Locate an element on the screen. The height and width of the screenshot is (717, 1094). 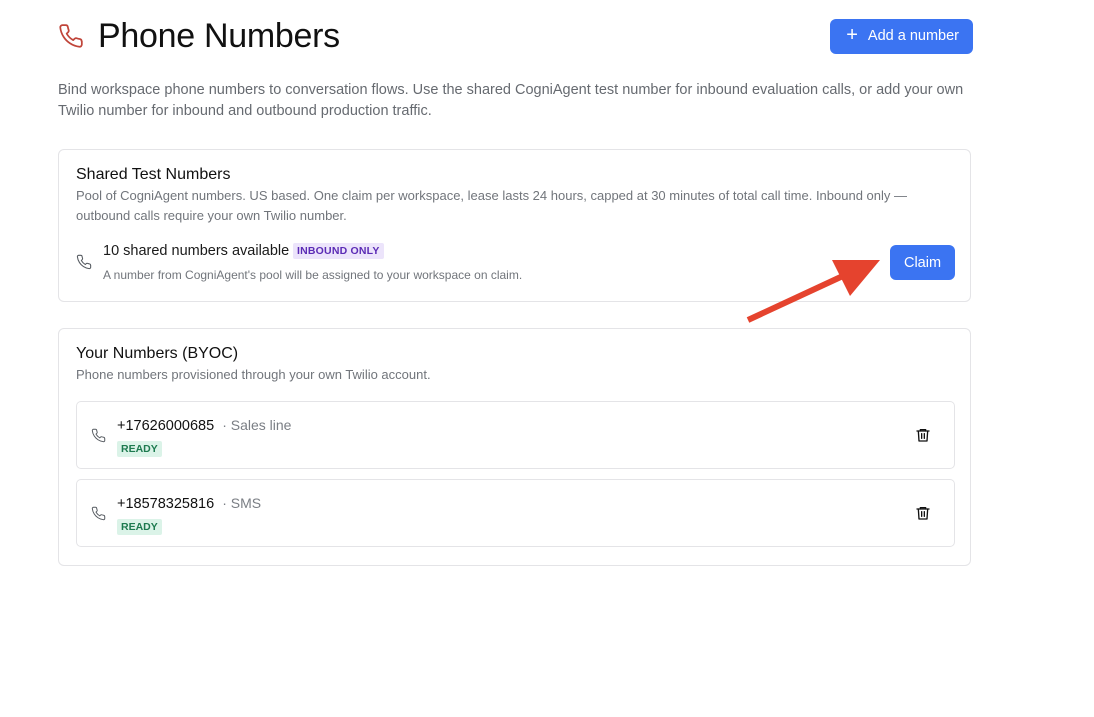
page-header: Phone Numbers + Add a number is located at coordinates (515, 36).